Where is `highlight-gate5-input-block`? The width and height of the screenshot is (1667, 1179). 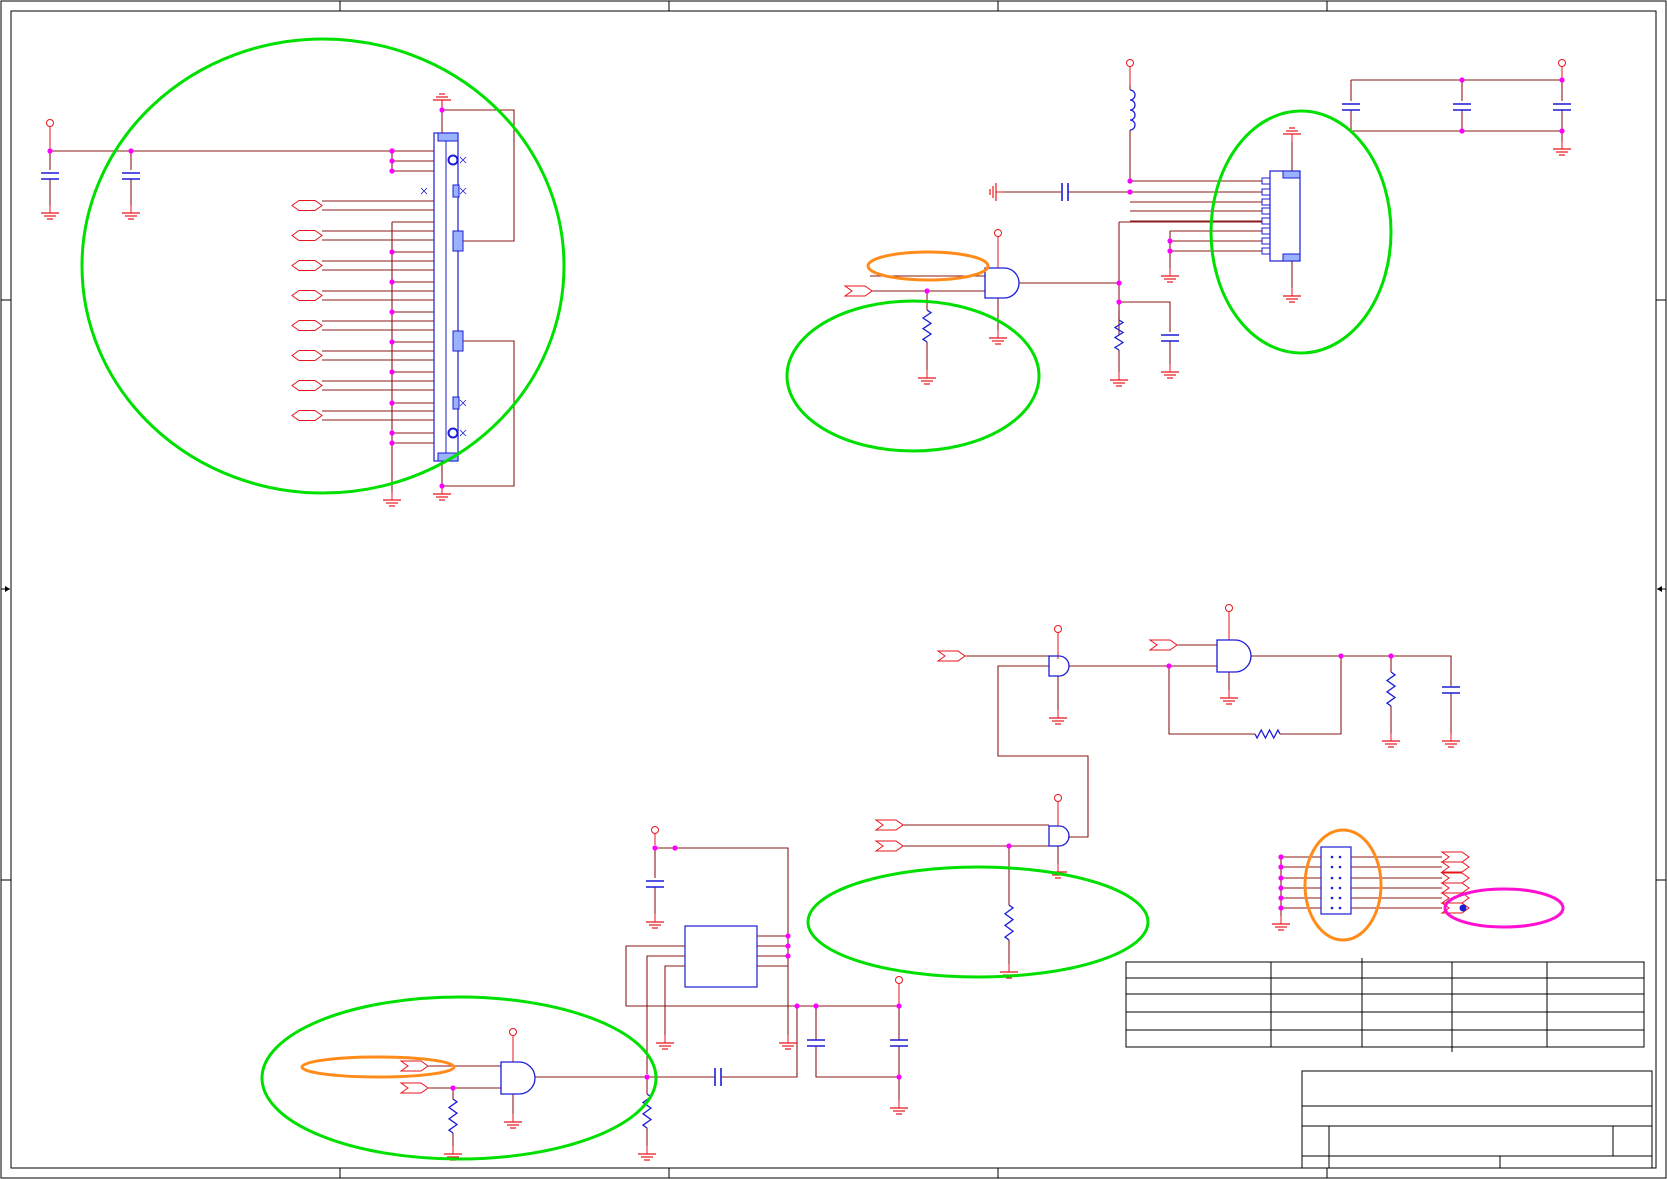 highlight-gate5-input-block is located at coordinates (978, 922).